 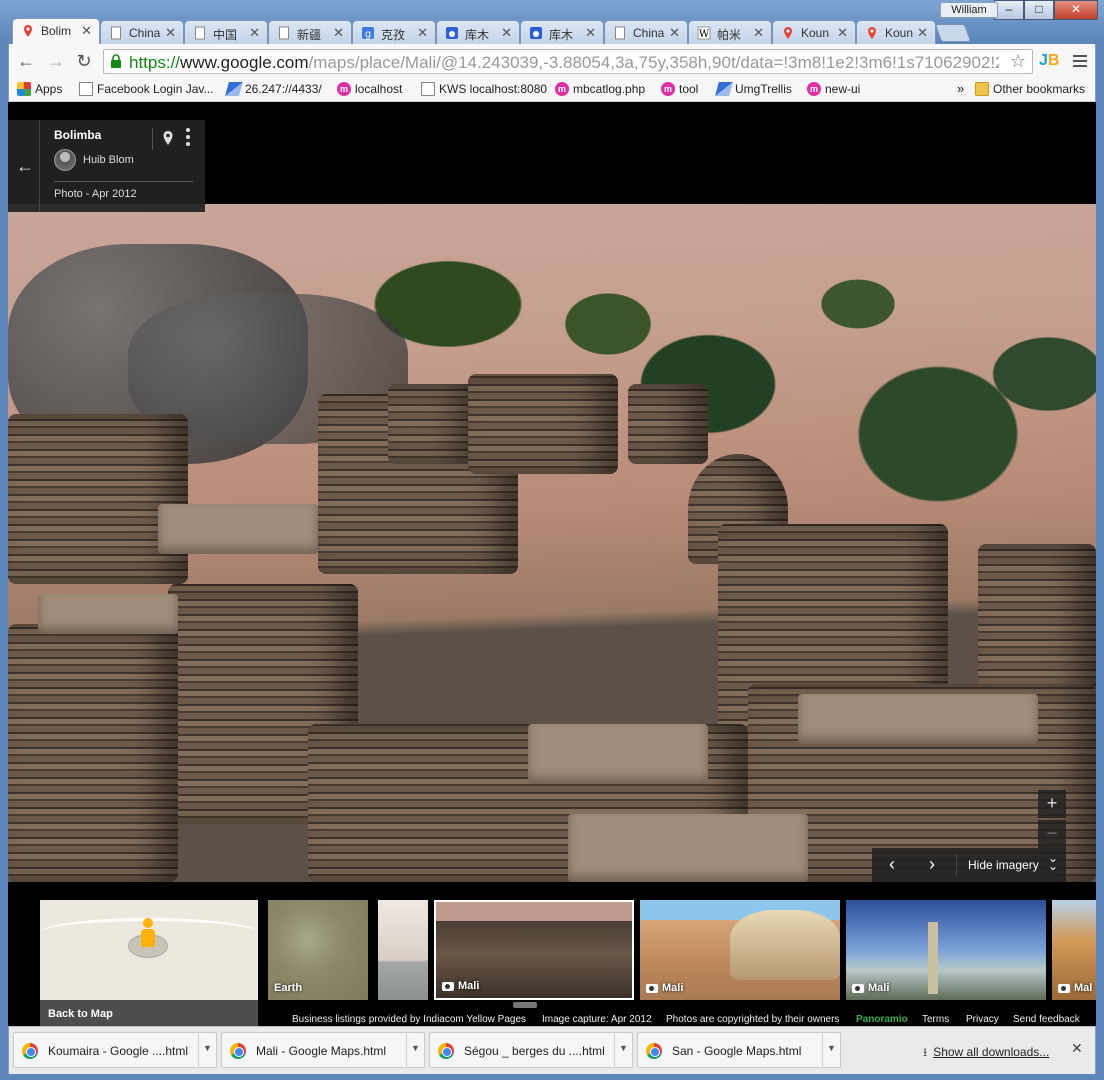 I want to click on tab-zhongguo: 中国 ✕, so click(x=226, y=32).